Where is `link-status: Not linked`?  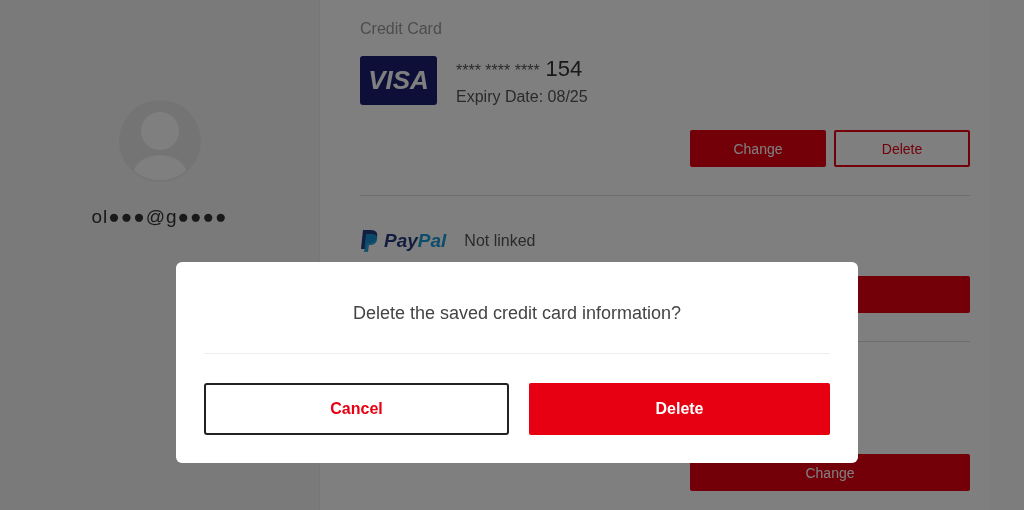 link-status: Not linked is located at coordinates (500, 241).